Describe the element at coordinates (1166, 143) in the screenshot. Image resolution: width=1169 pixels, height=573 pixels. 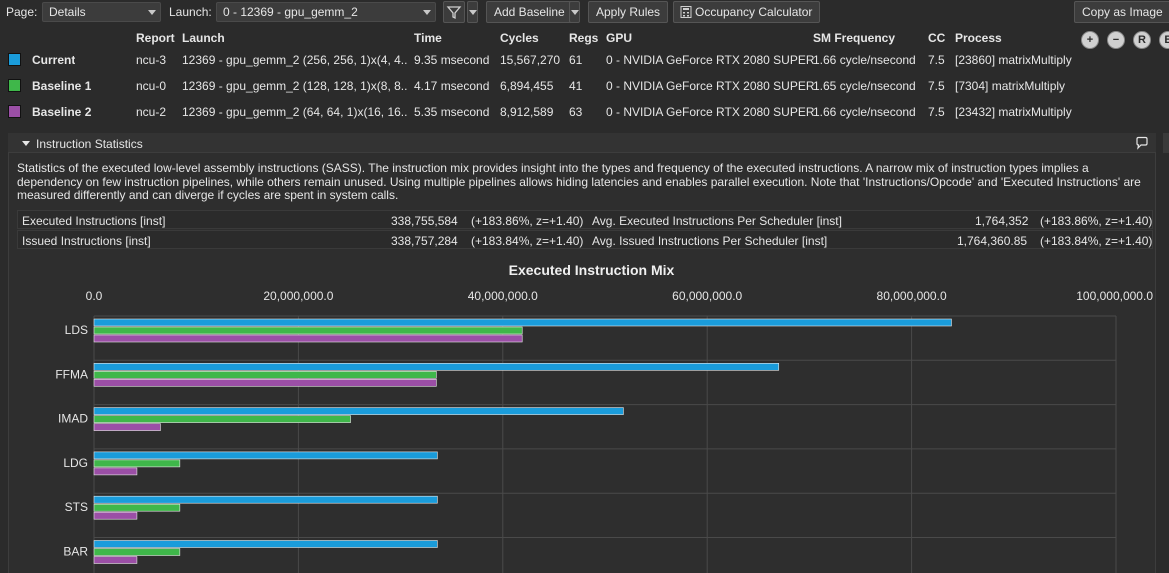
I see `side-panel-handle` at that location.